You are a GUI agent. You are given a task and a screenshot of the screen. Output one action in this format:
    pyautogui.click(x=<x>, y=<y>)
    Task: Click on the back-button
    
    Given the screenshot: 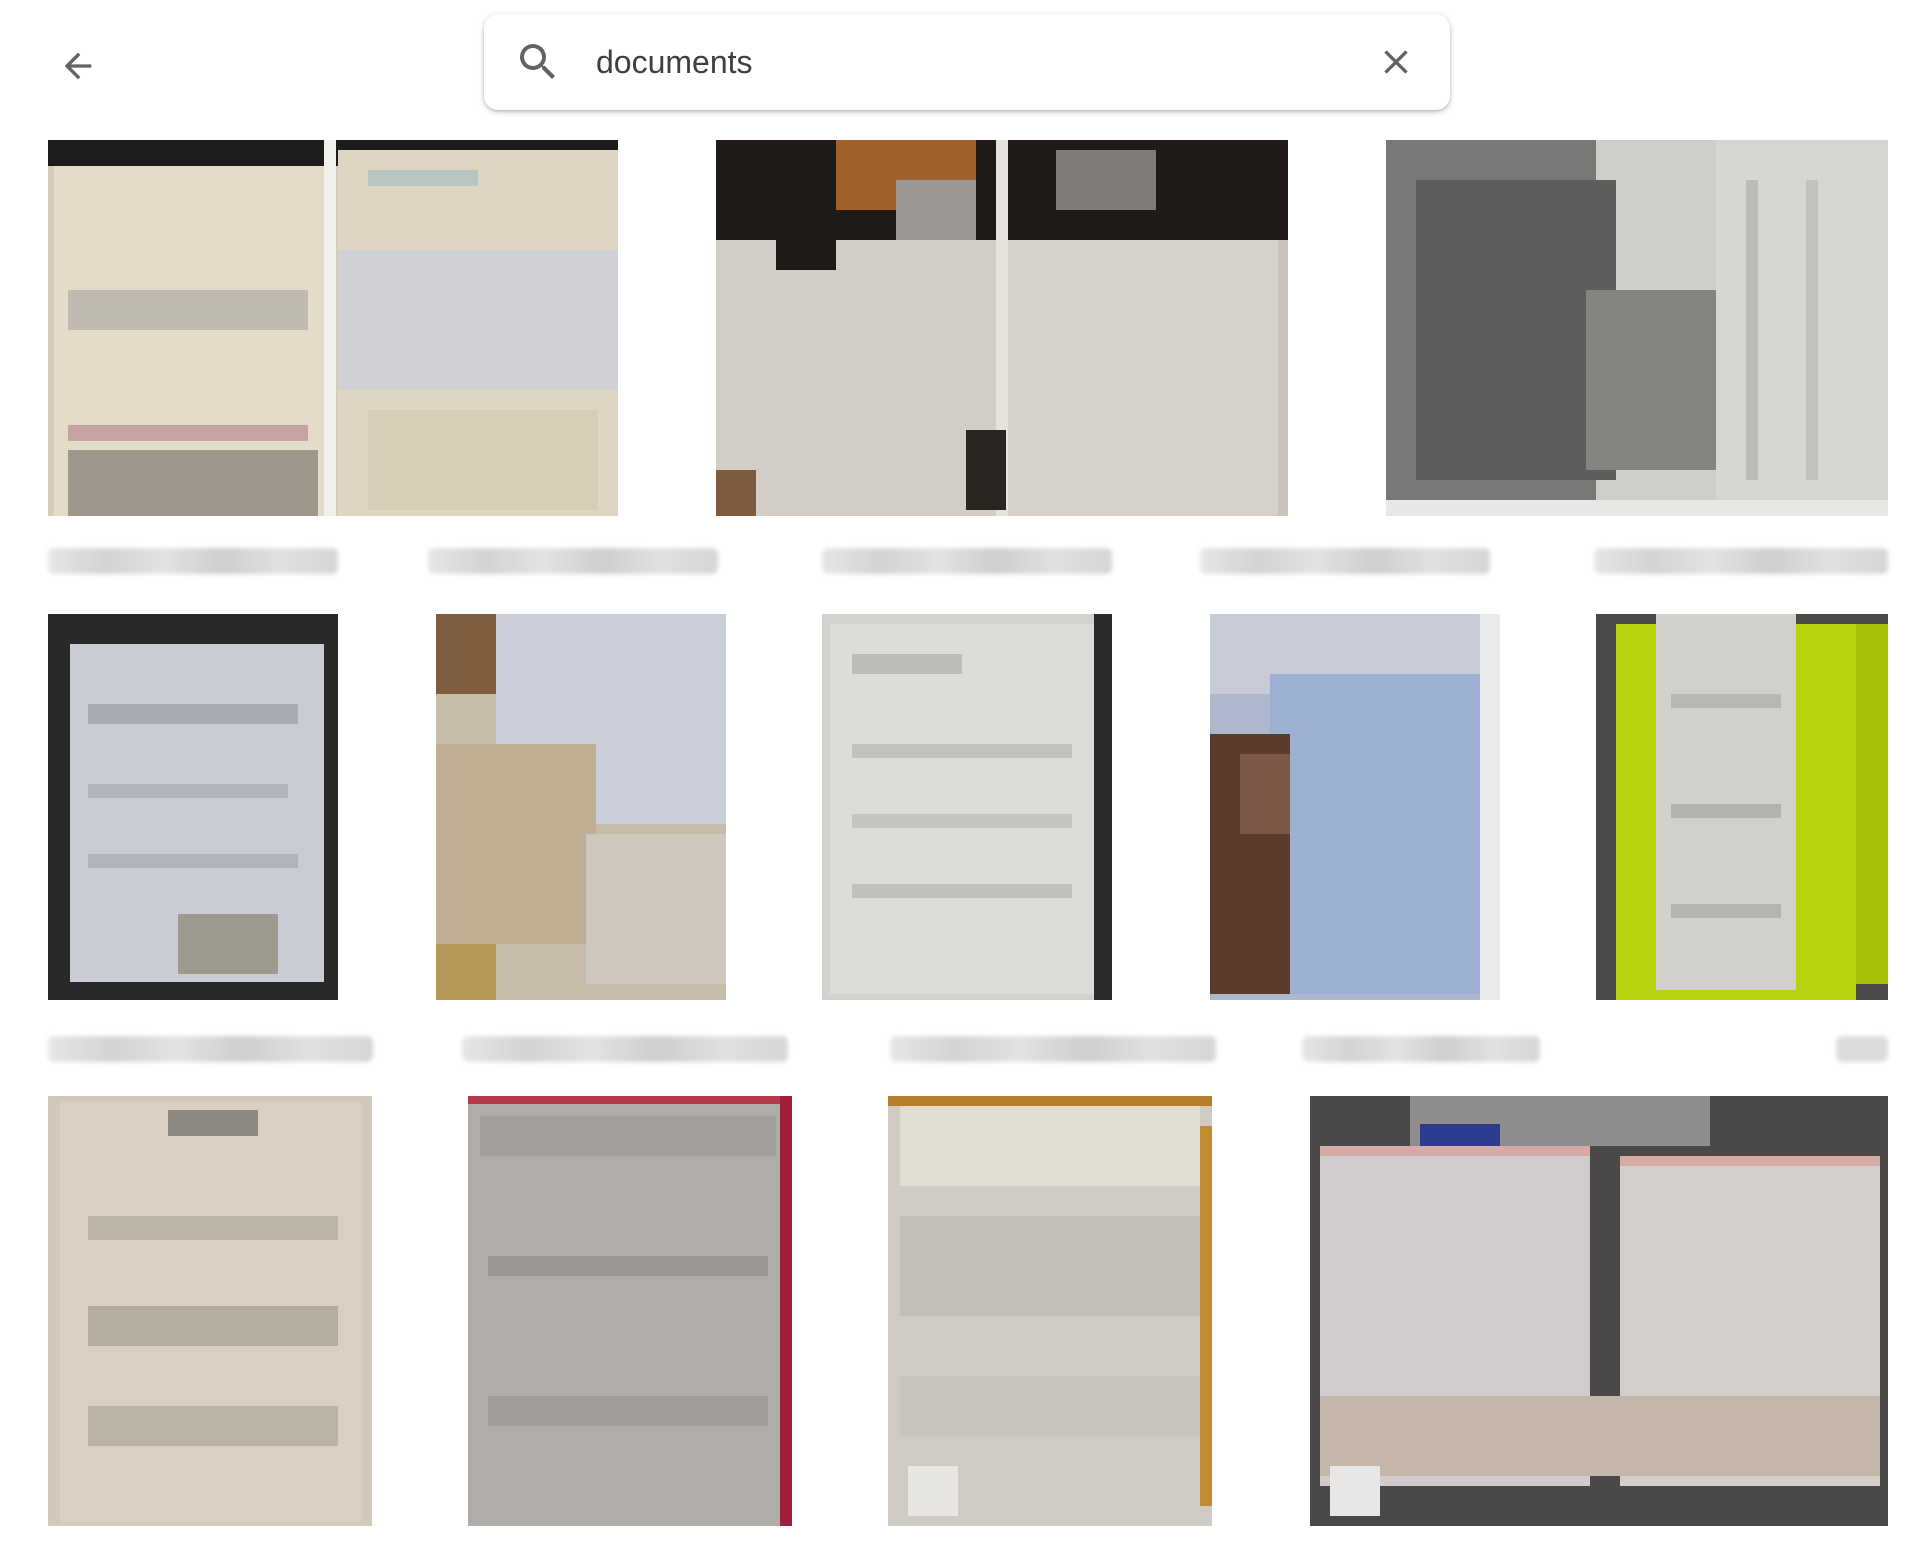 What is the action you would take?
    pyautogui.click(x=78, y=66)
    